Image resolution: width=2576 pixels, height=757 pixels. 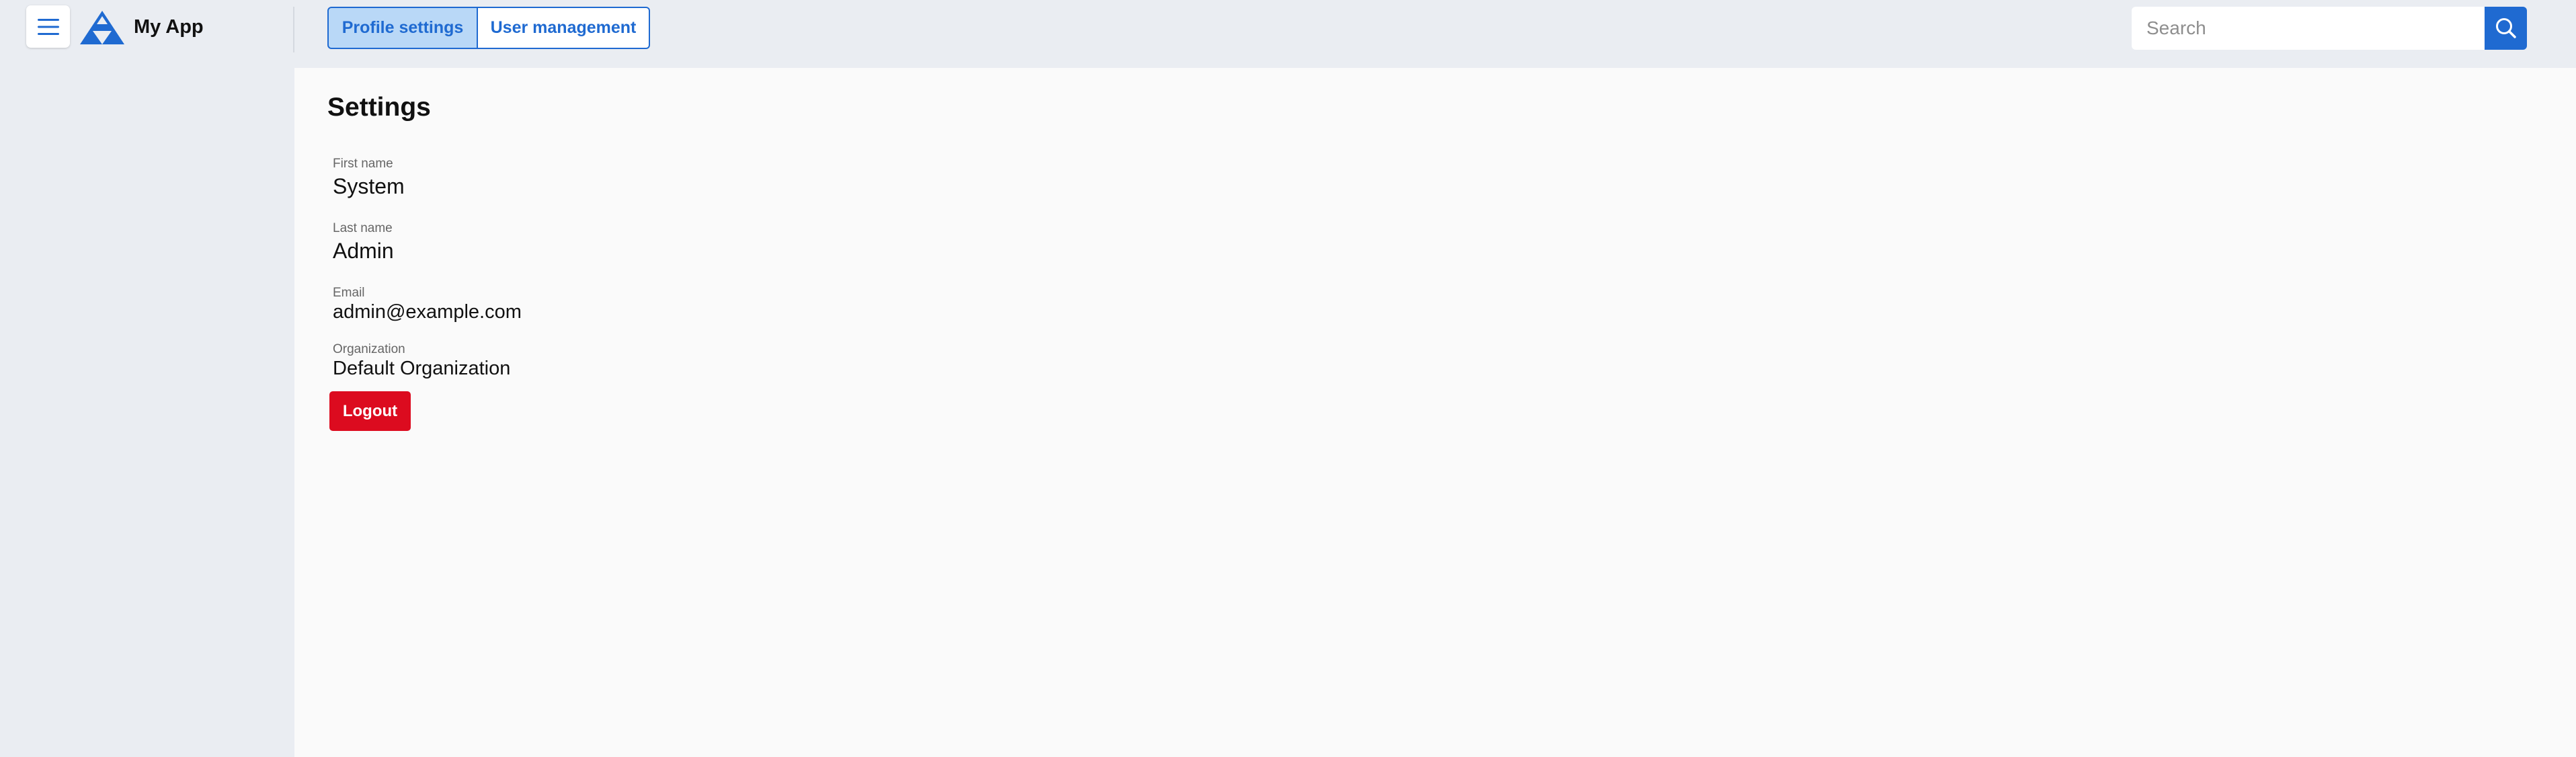 What do you see at coordinates (363, 251) in the screenshot?
I see `last-name-value: Admin` at bounding box center [363, 251].